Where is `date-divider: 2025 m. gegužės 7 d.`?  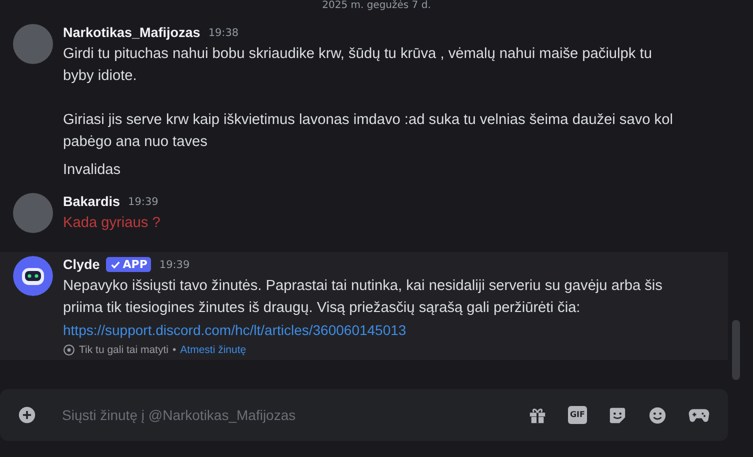 date-divider: 2025 m. gegužės 7 d. is located at coordinates (376, 6).